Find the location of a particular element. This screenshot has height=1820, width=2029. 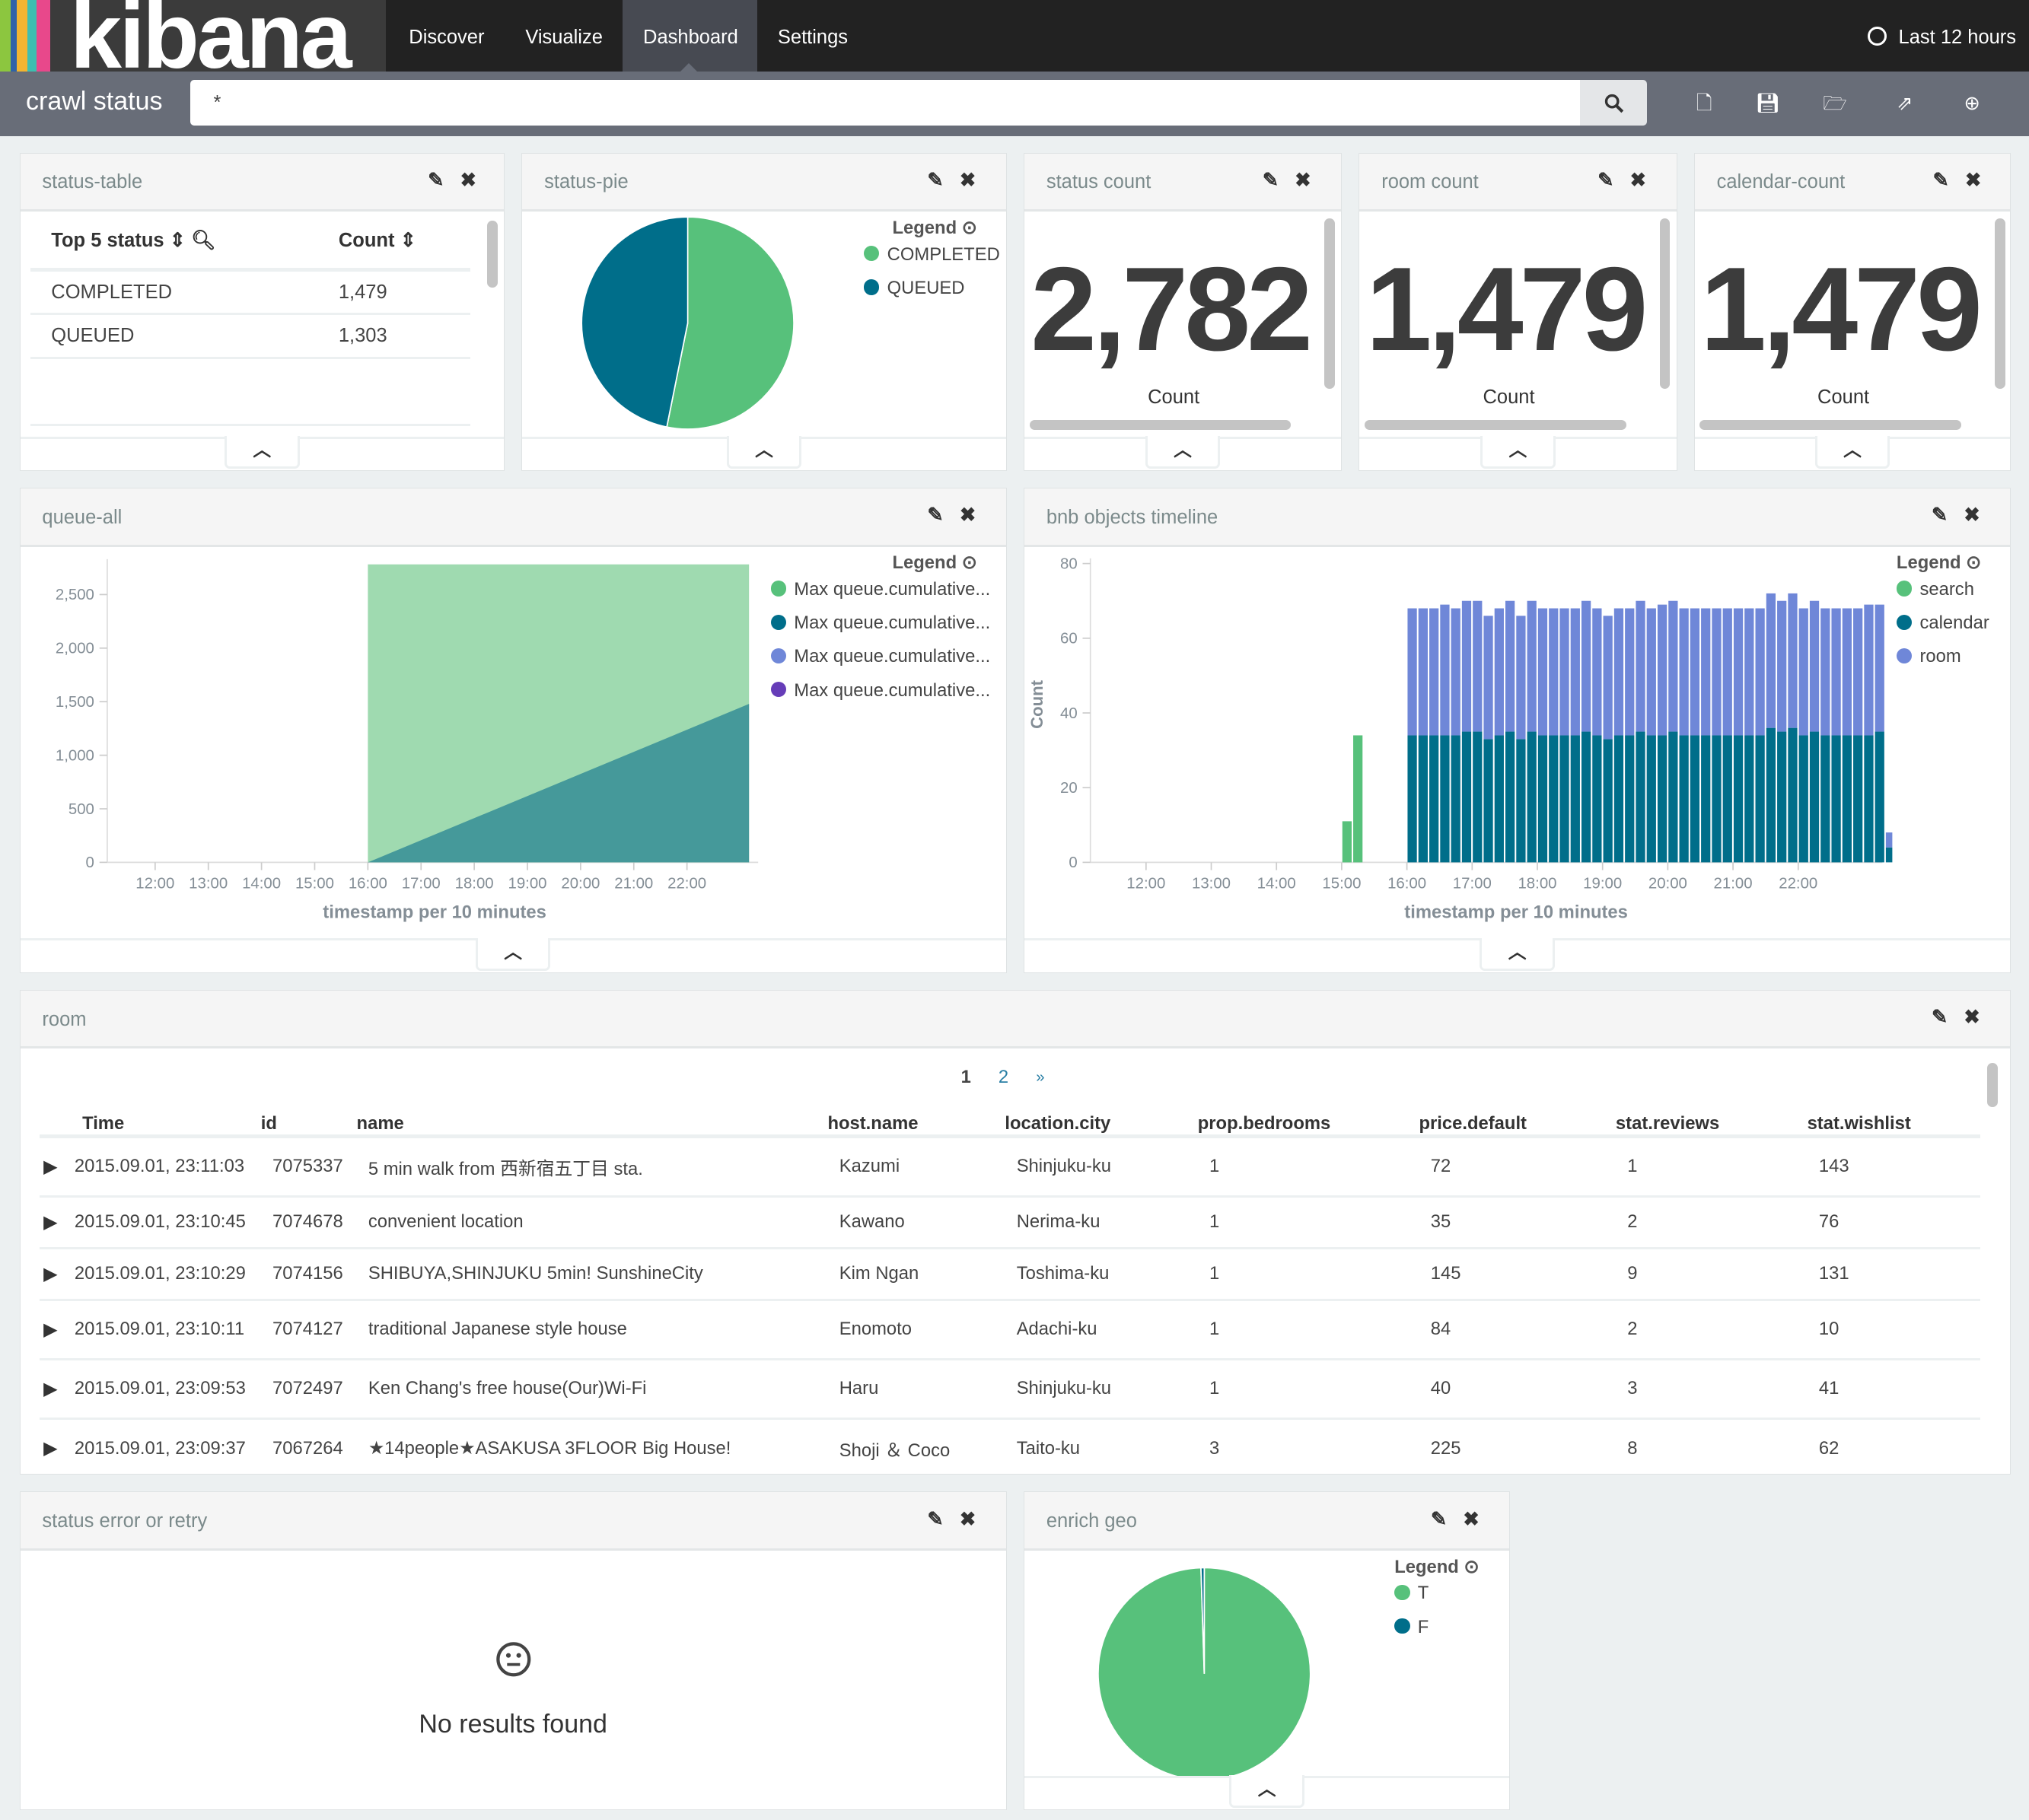

new-dashboard-icon: 🗋 is located at coordinates (1704, 104).